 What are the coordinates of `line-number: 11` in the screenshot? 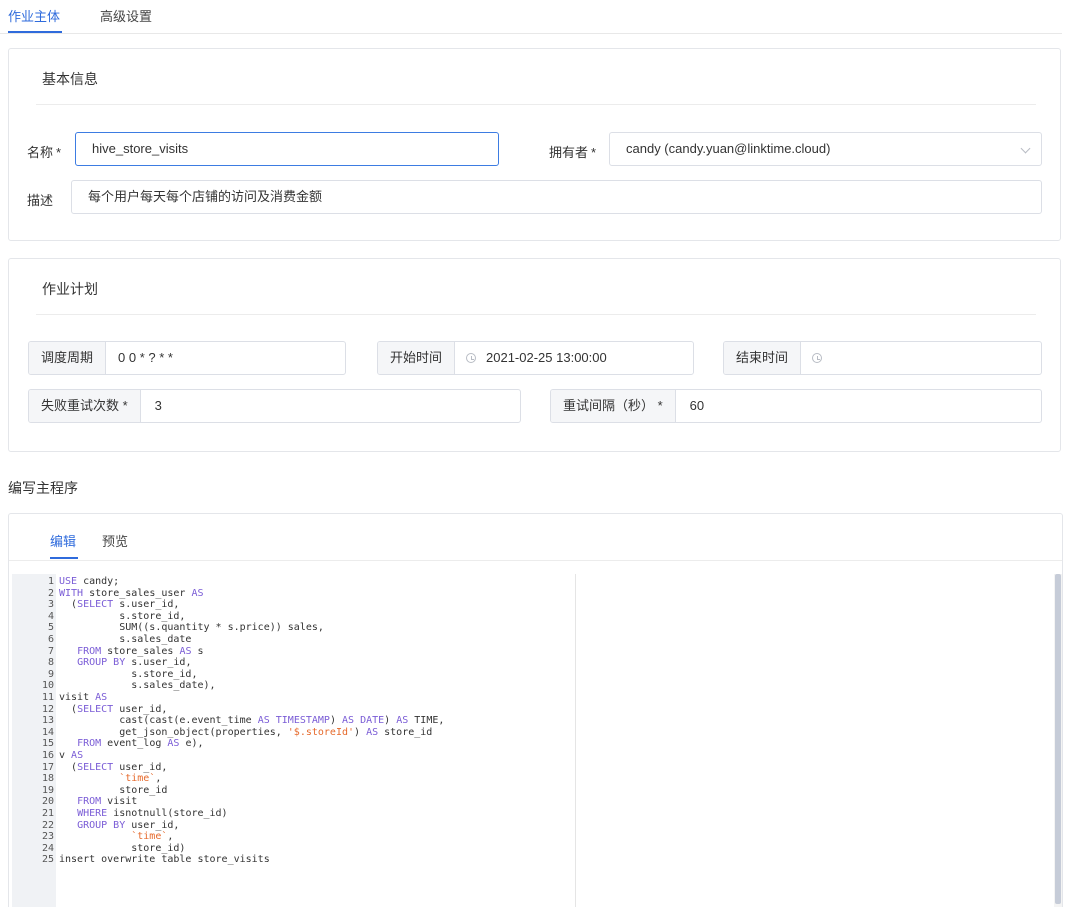 It's located at (47, 697).